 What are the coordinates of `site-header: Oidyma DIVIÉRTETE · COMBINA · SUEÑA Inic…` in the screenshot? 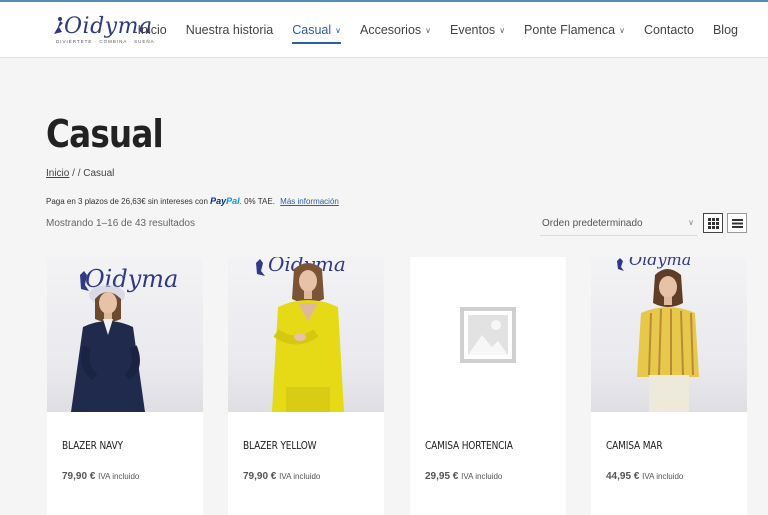 It's located at (384, 30).